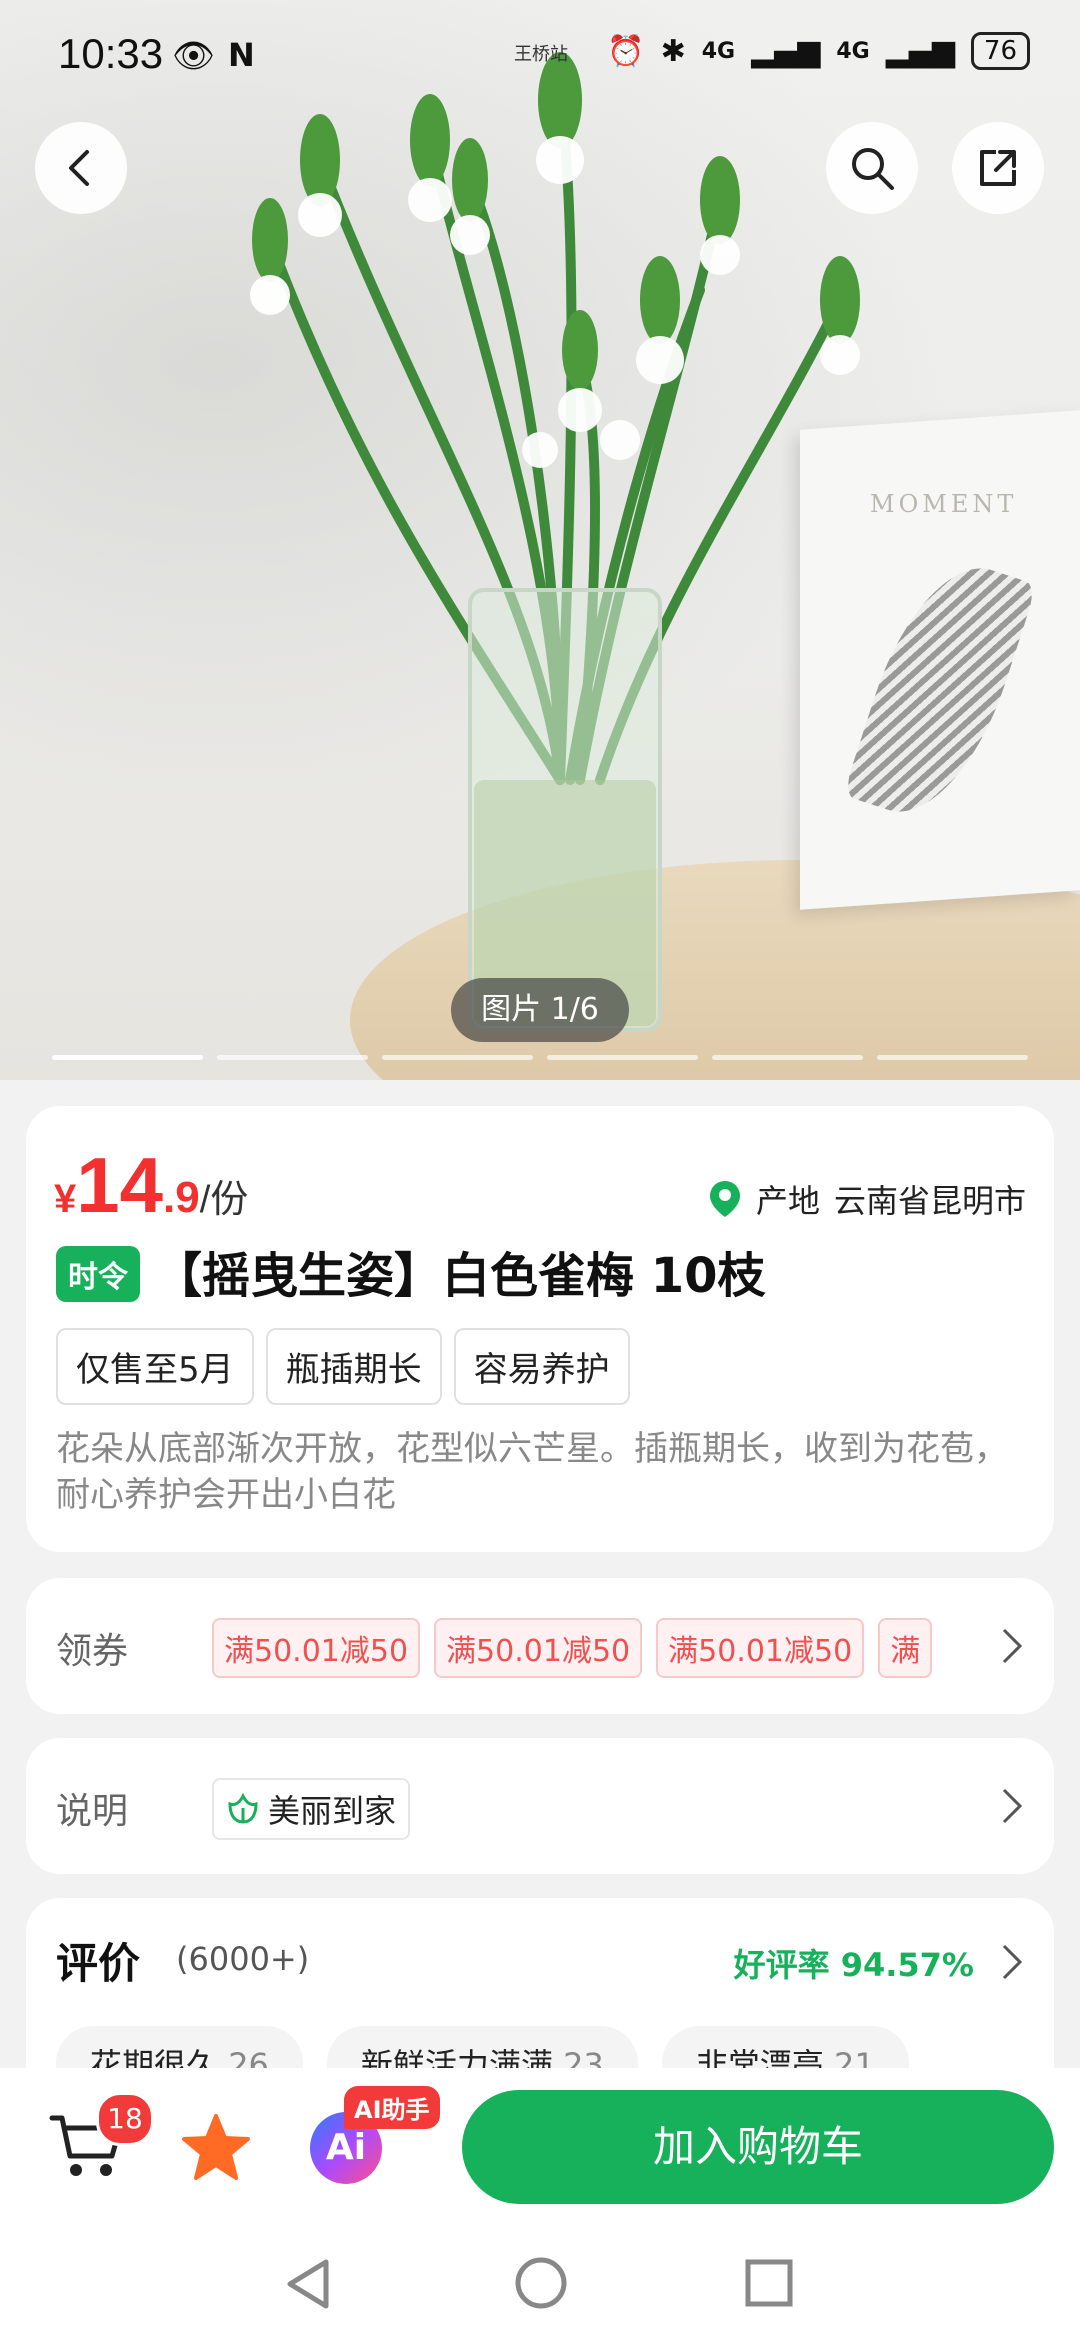 This screenshot has width=1080, height=2340. Describe the element at coordinates (626, 51) in the screenshot. I see `alarm-icon: ⏰` at that location.